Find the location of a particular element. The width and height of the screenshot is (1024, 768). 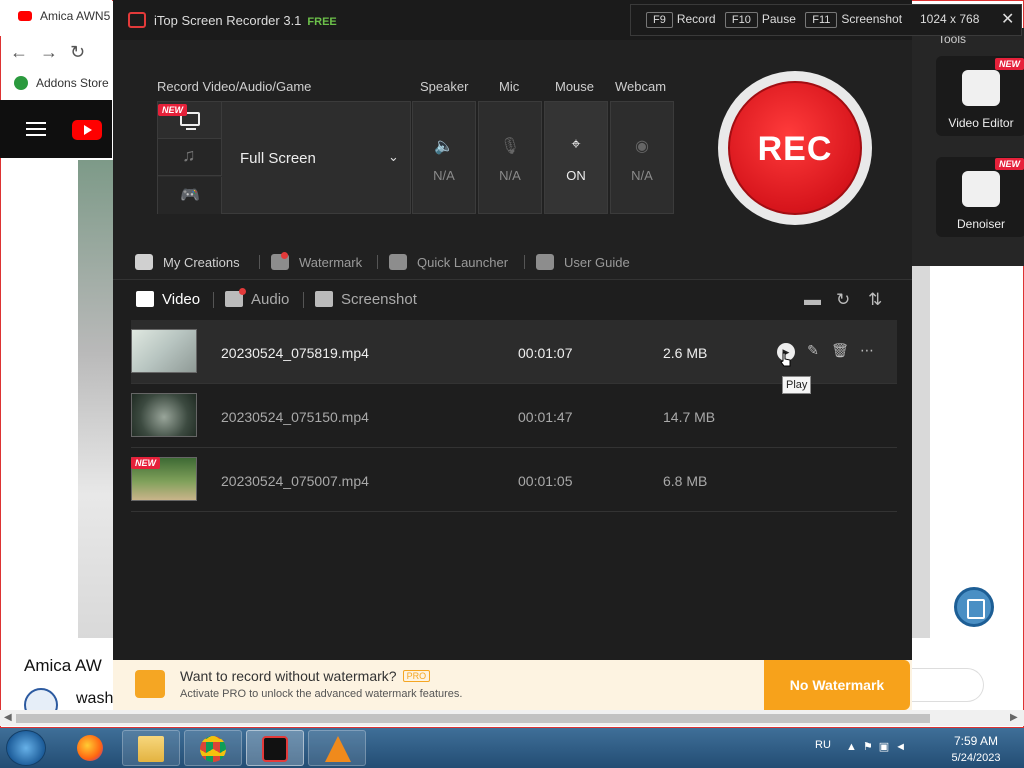

screenshot-tab-label: Screenshot is located at coordinates (379, 299).